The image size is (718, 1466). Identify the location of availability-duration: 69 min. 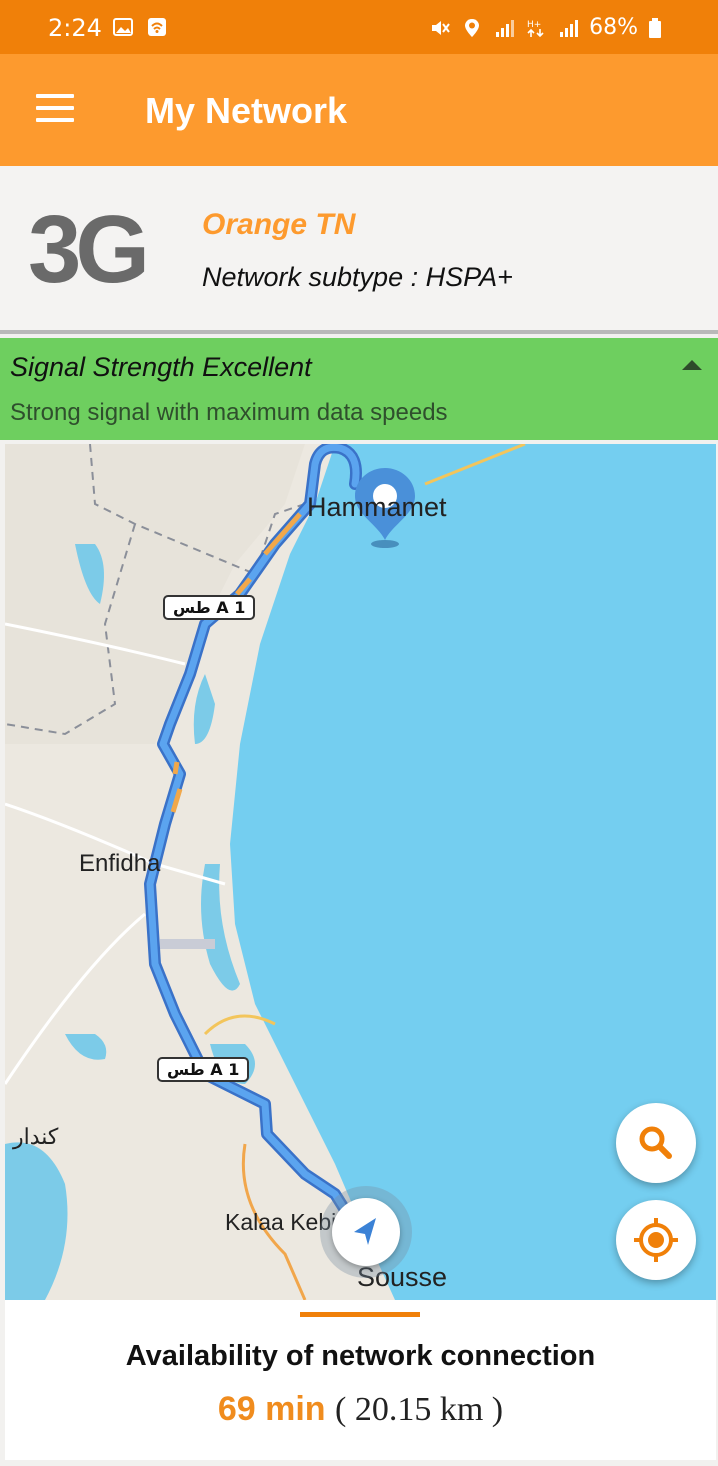
(271, 1409).